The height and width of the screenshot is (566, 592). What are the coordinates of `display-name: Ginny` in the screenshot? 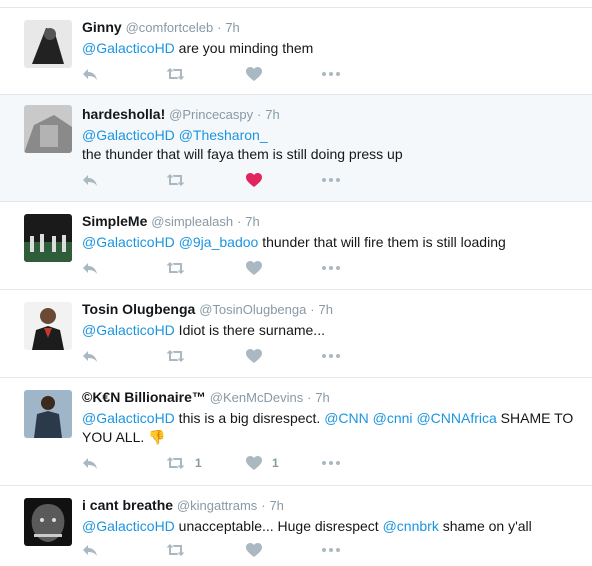 It's located at (102, 27).